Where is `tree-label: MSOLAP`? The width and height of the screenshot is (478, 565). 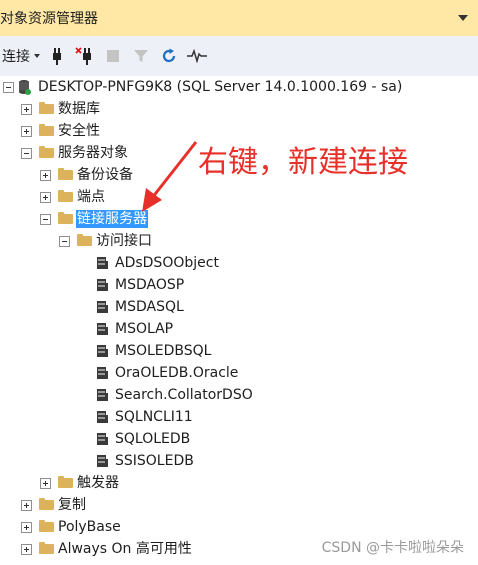 tree-label: MSOLAP is located at coordinates (144, 329).